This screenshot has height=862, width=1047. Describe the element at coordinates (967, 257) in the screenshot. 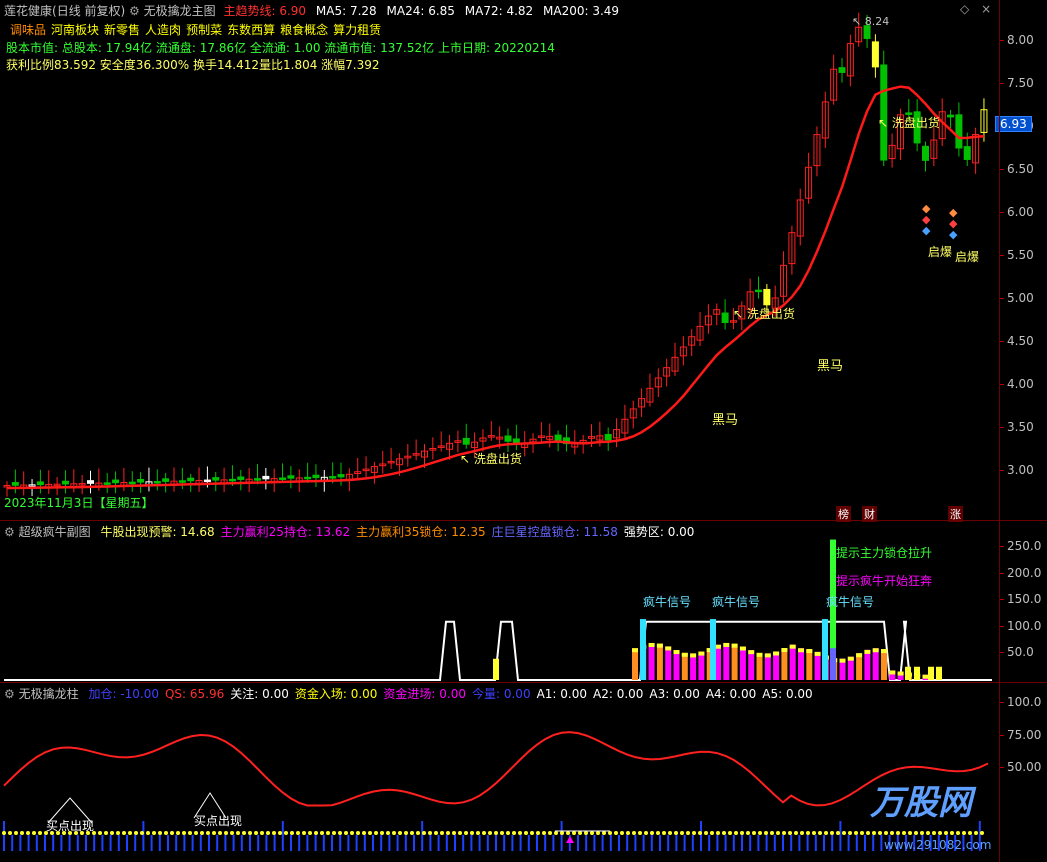

I see `burst-label-2: 启爆` at that location.